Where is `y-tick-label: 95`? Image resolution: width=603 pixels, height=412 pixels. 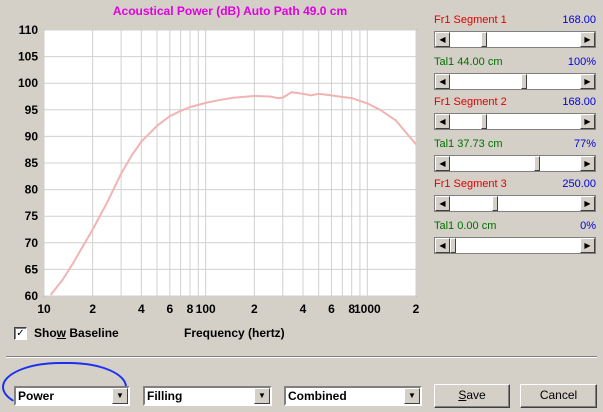
y-tick-label: 95 is located at coordinates (32, 110).